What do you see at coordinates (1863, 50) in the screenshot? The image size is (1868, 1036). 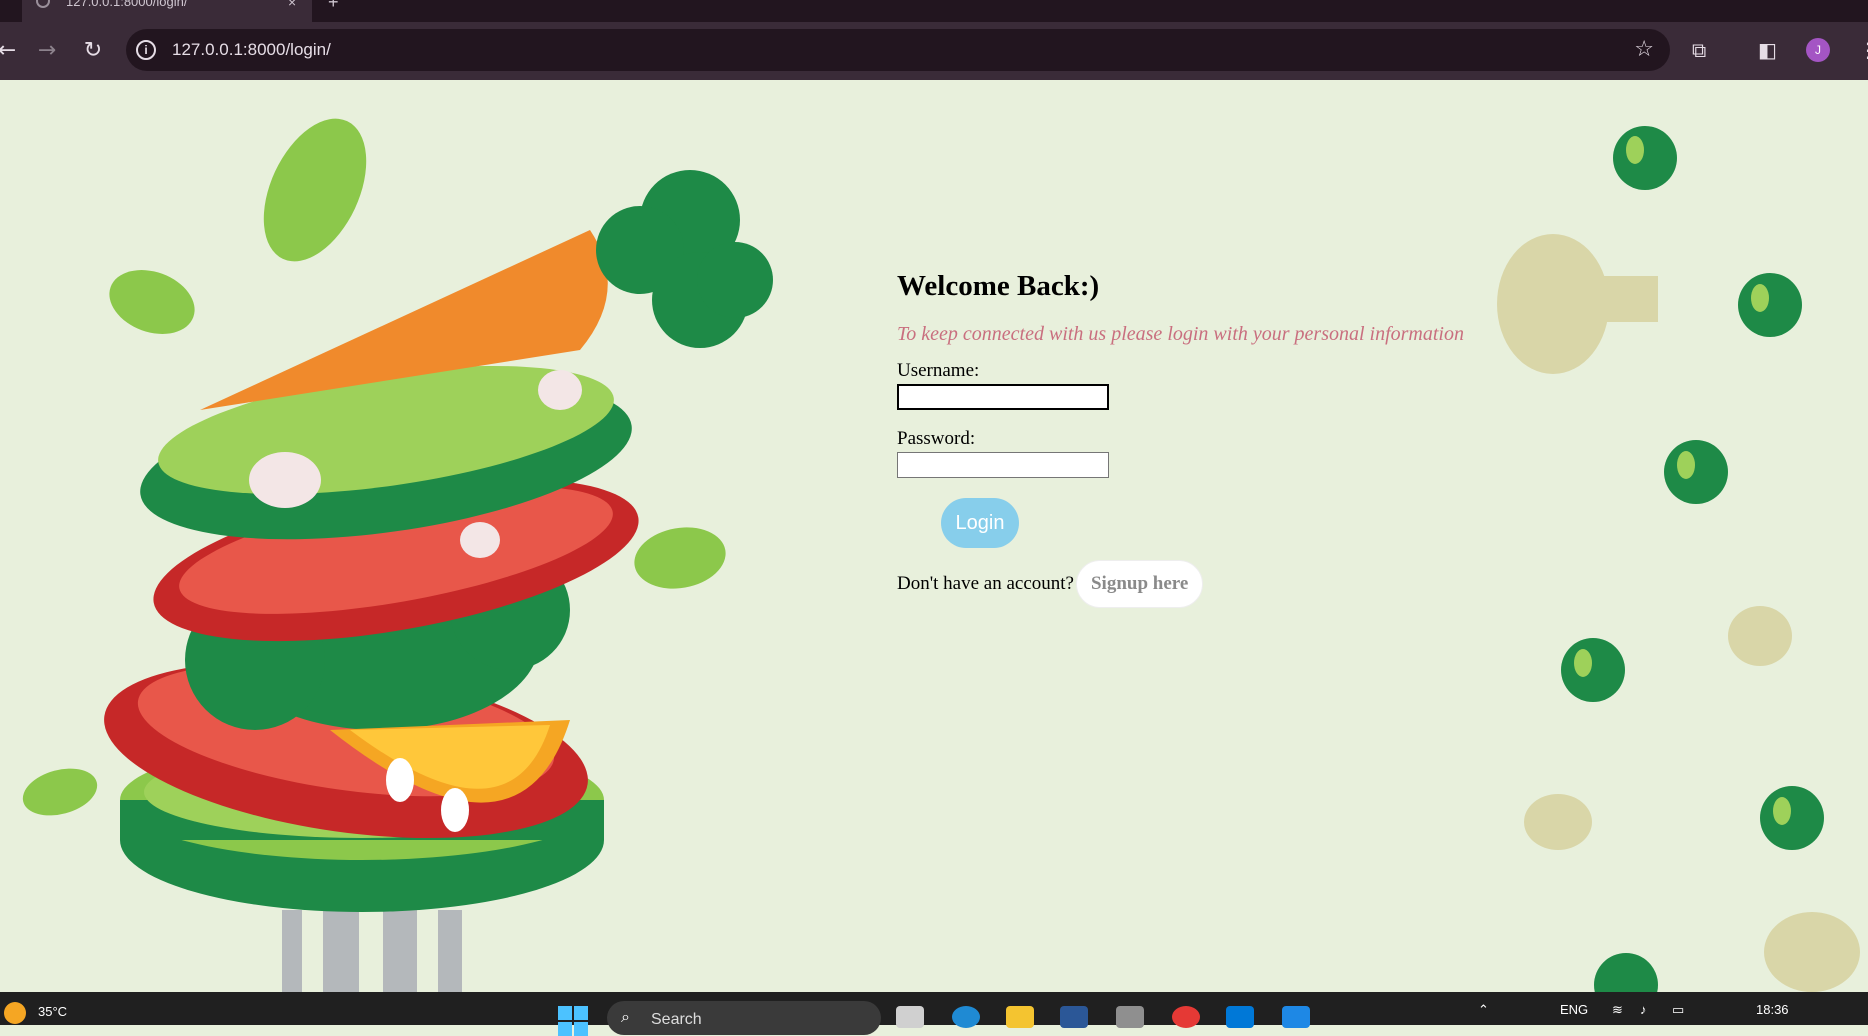 I see `menu-icon: ⋮` at bounding box center [1863, 50].